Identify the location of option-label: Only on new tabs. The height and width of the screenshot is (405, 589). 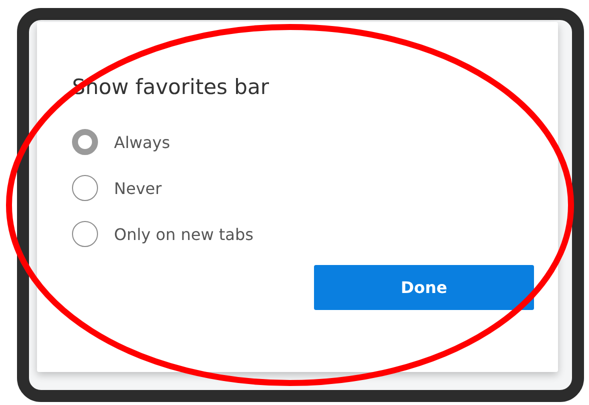
(184, 234).